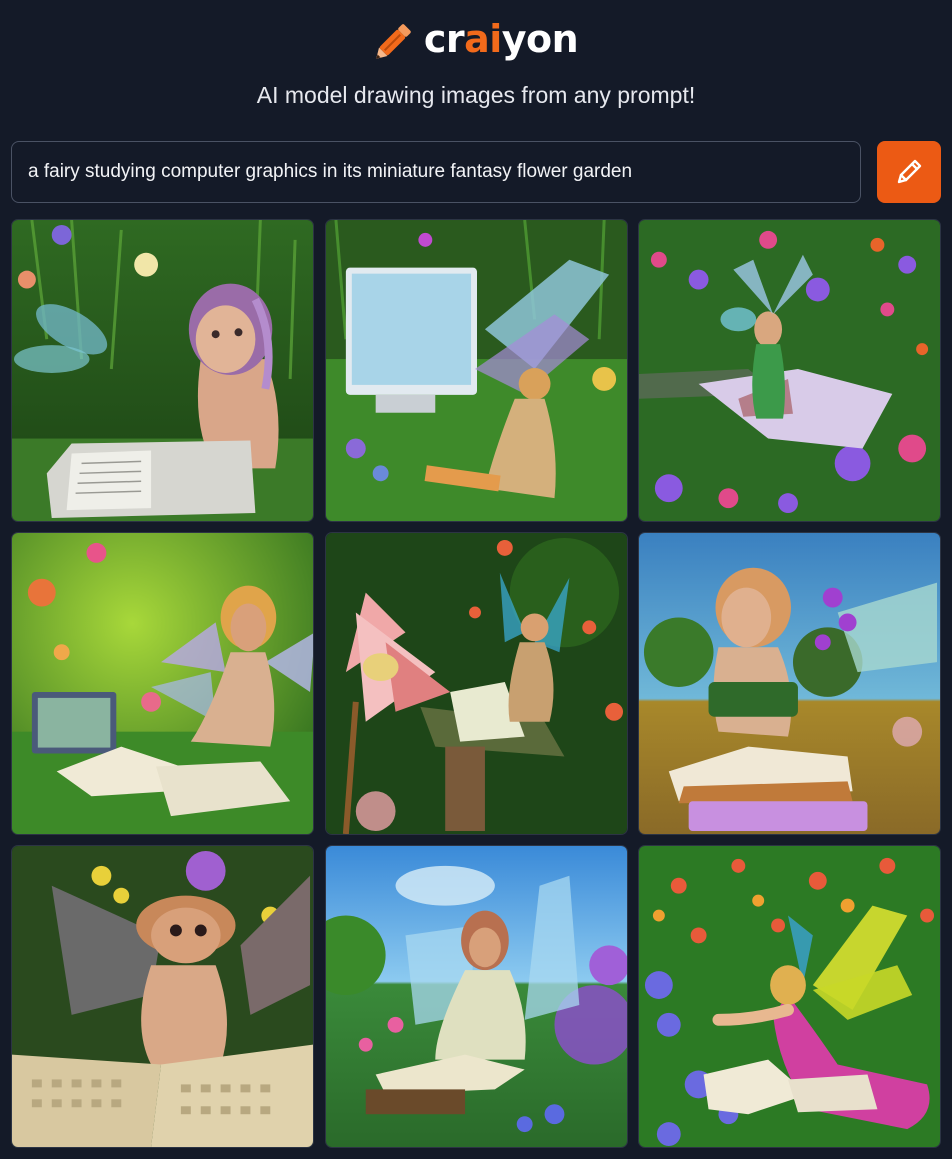 This screenshot has height=1159, width=952. I want to click on pencil-icon, so click(909, 171).